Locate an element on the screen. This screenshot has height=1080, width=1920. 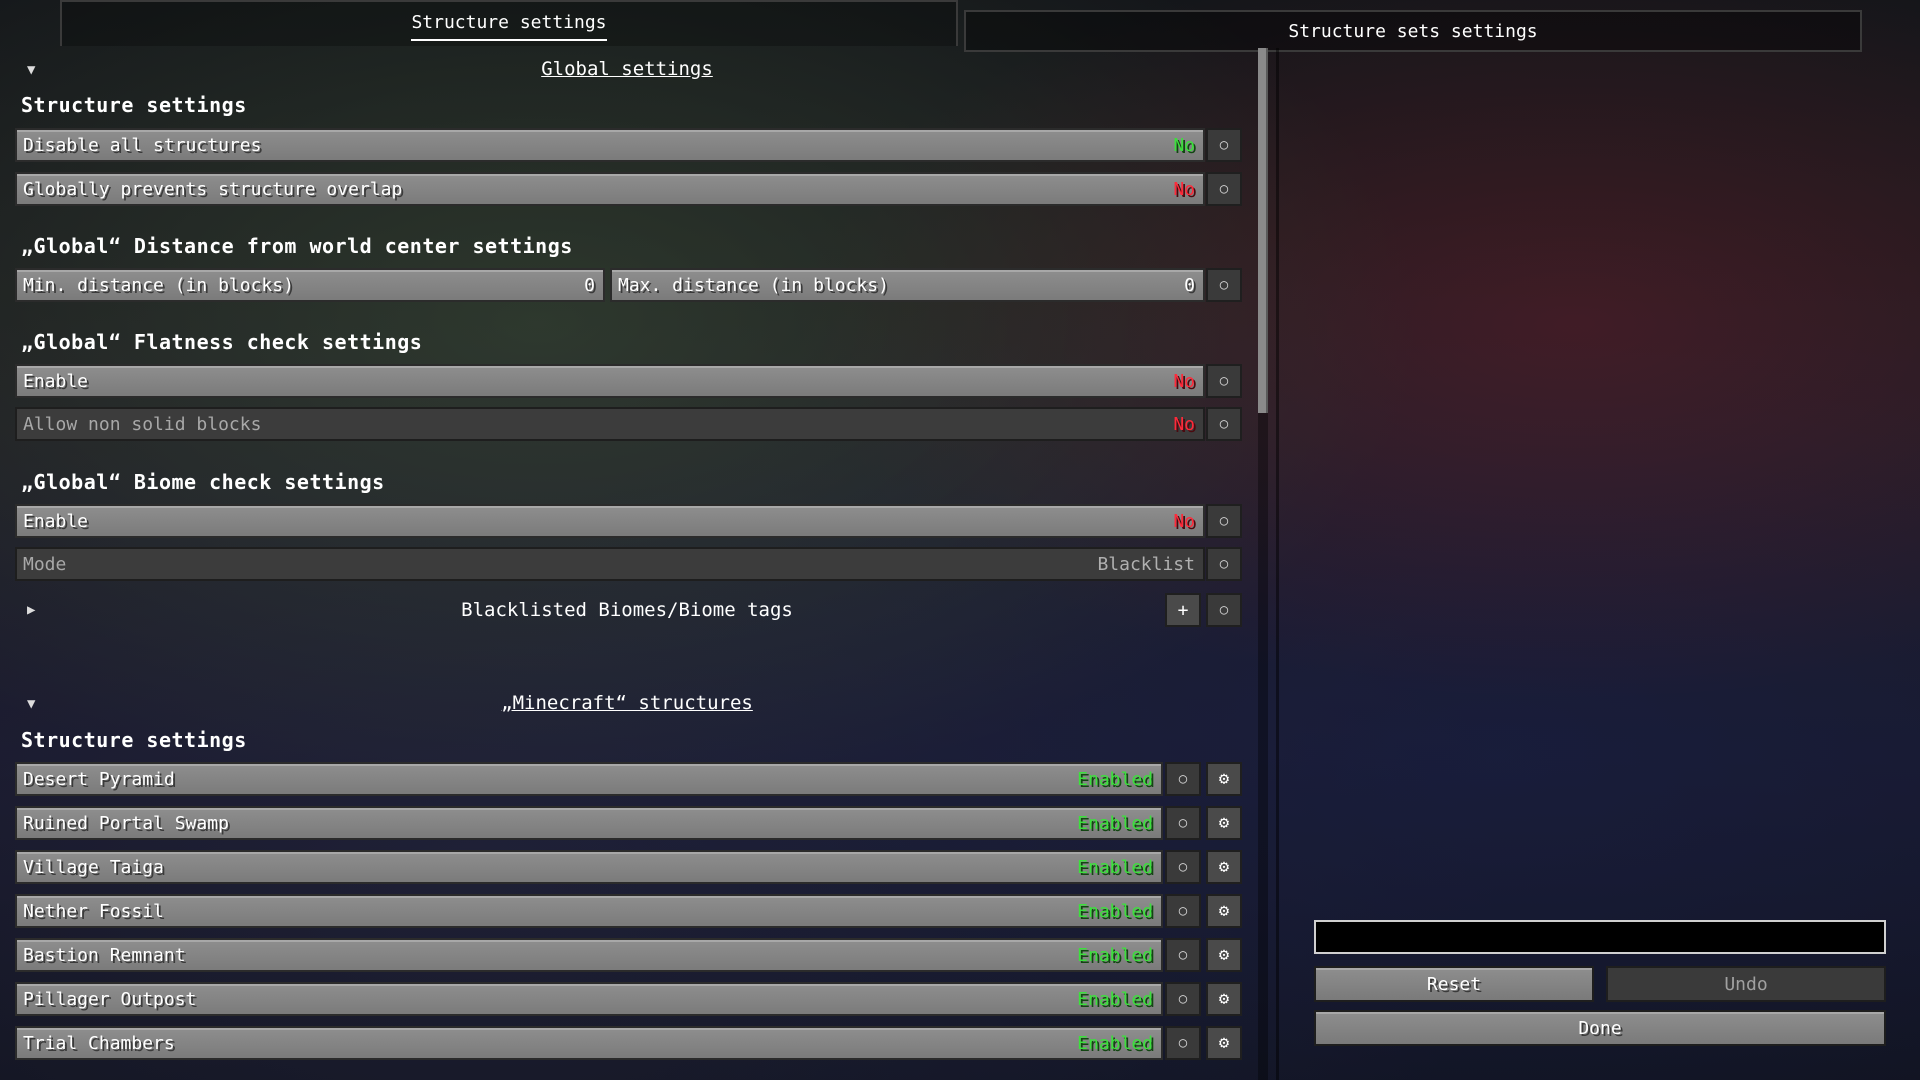
structure-name: Bastion Remnant is located at coordinates (104, 955).